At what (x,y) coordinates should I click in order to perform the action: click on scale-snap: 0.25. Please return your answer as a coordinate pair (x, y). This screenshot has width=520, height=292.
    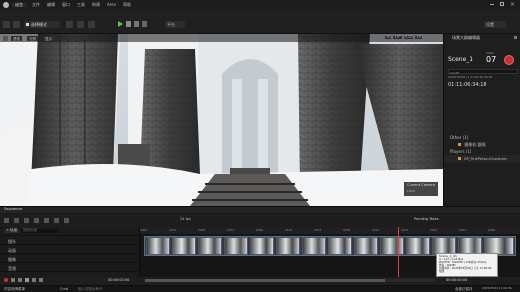
    Looking at the image, I should click on (408, 37).